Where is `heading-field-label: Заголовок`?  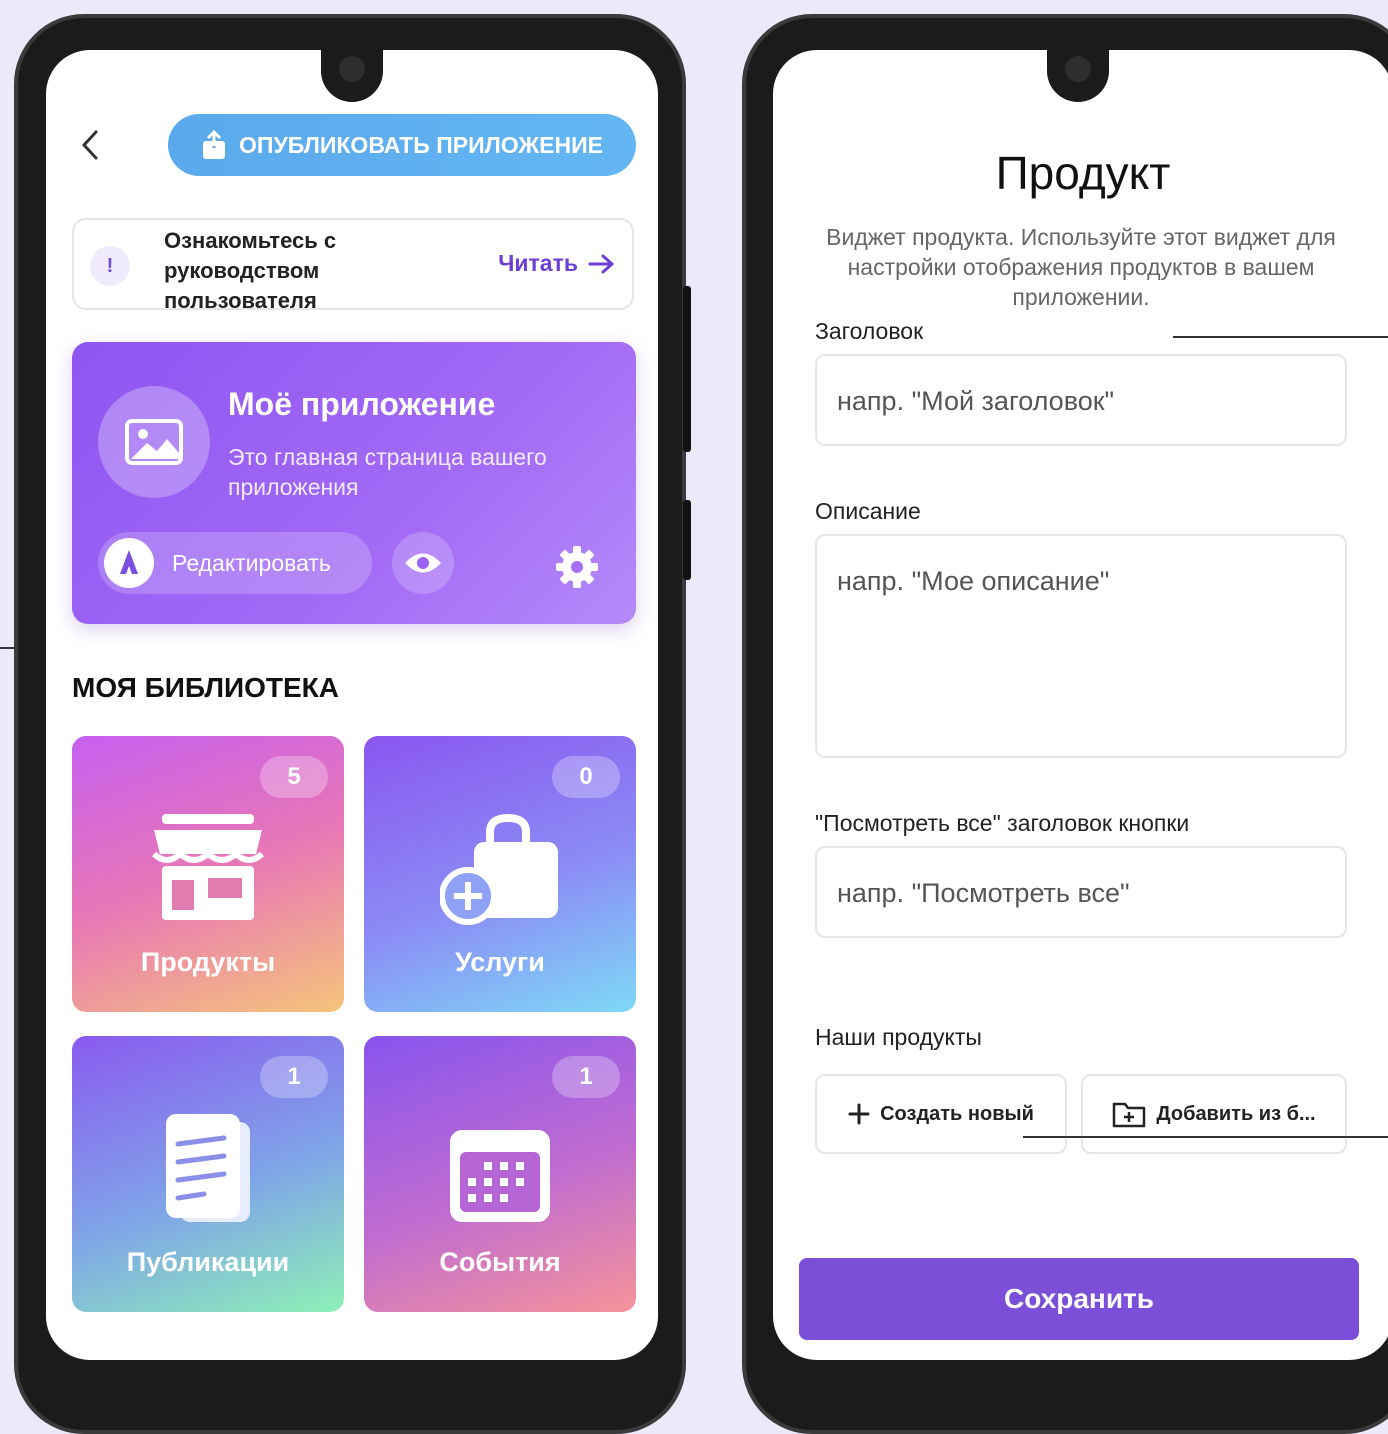 heading-field-label: Заголовок is located at coordinates (869, 331).